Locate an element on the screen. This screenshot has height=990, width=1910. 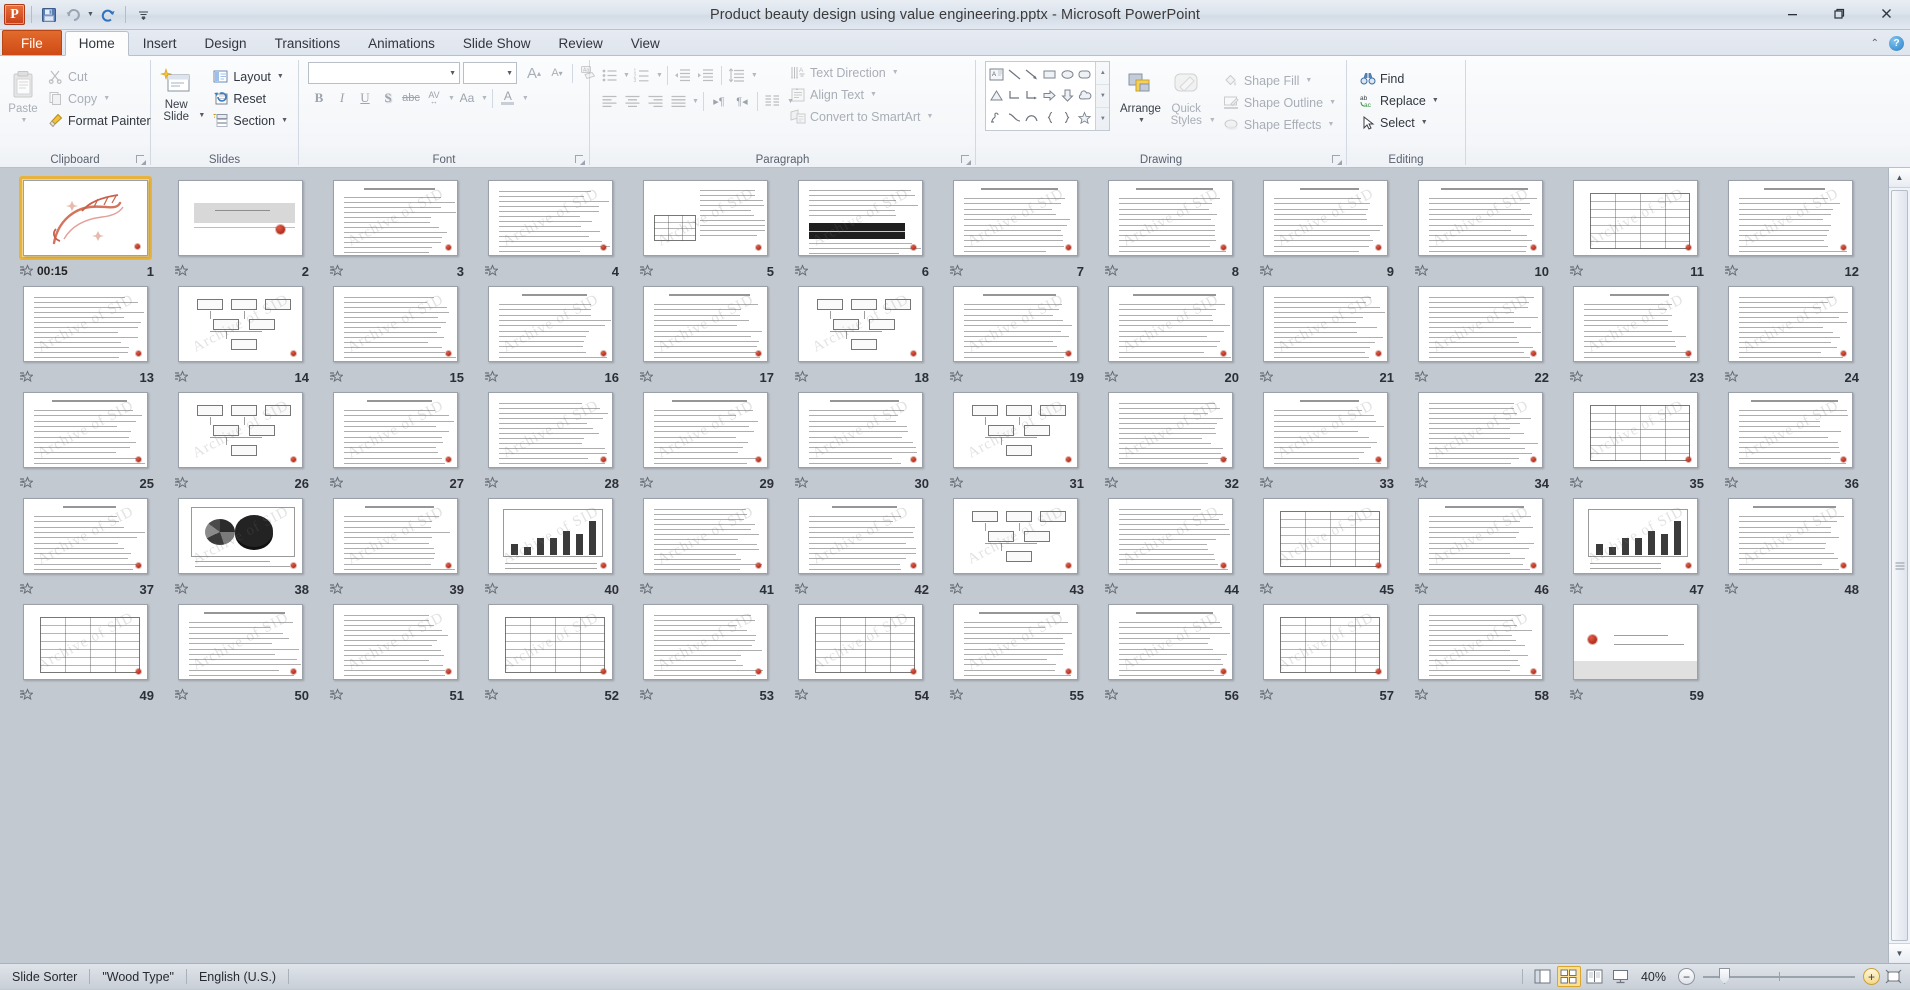
font-name-input: ▼ is located at coordinates (384, 73).